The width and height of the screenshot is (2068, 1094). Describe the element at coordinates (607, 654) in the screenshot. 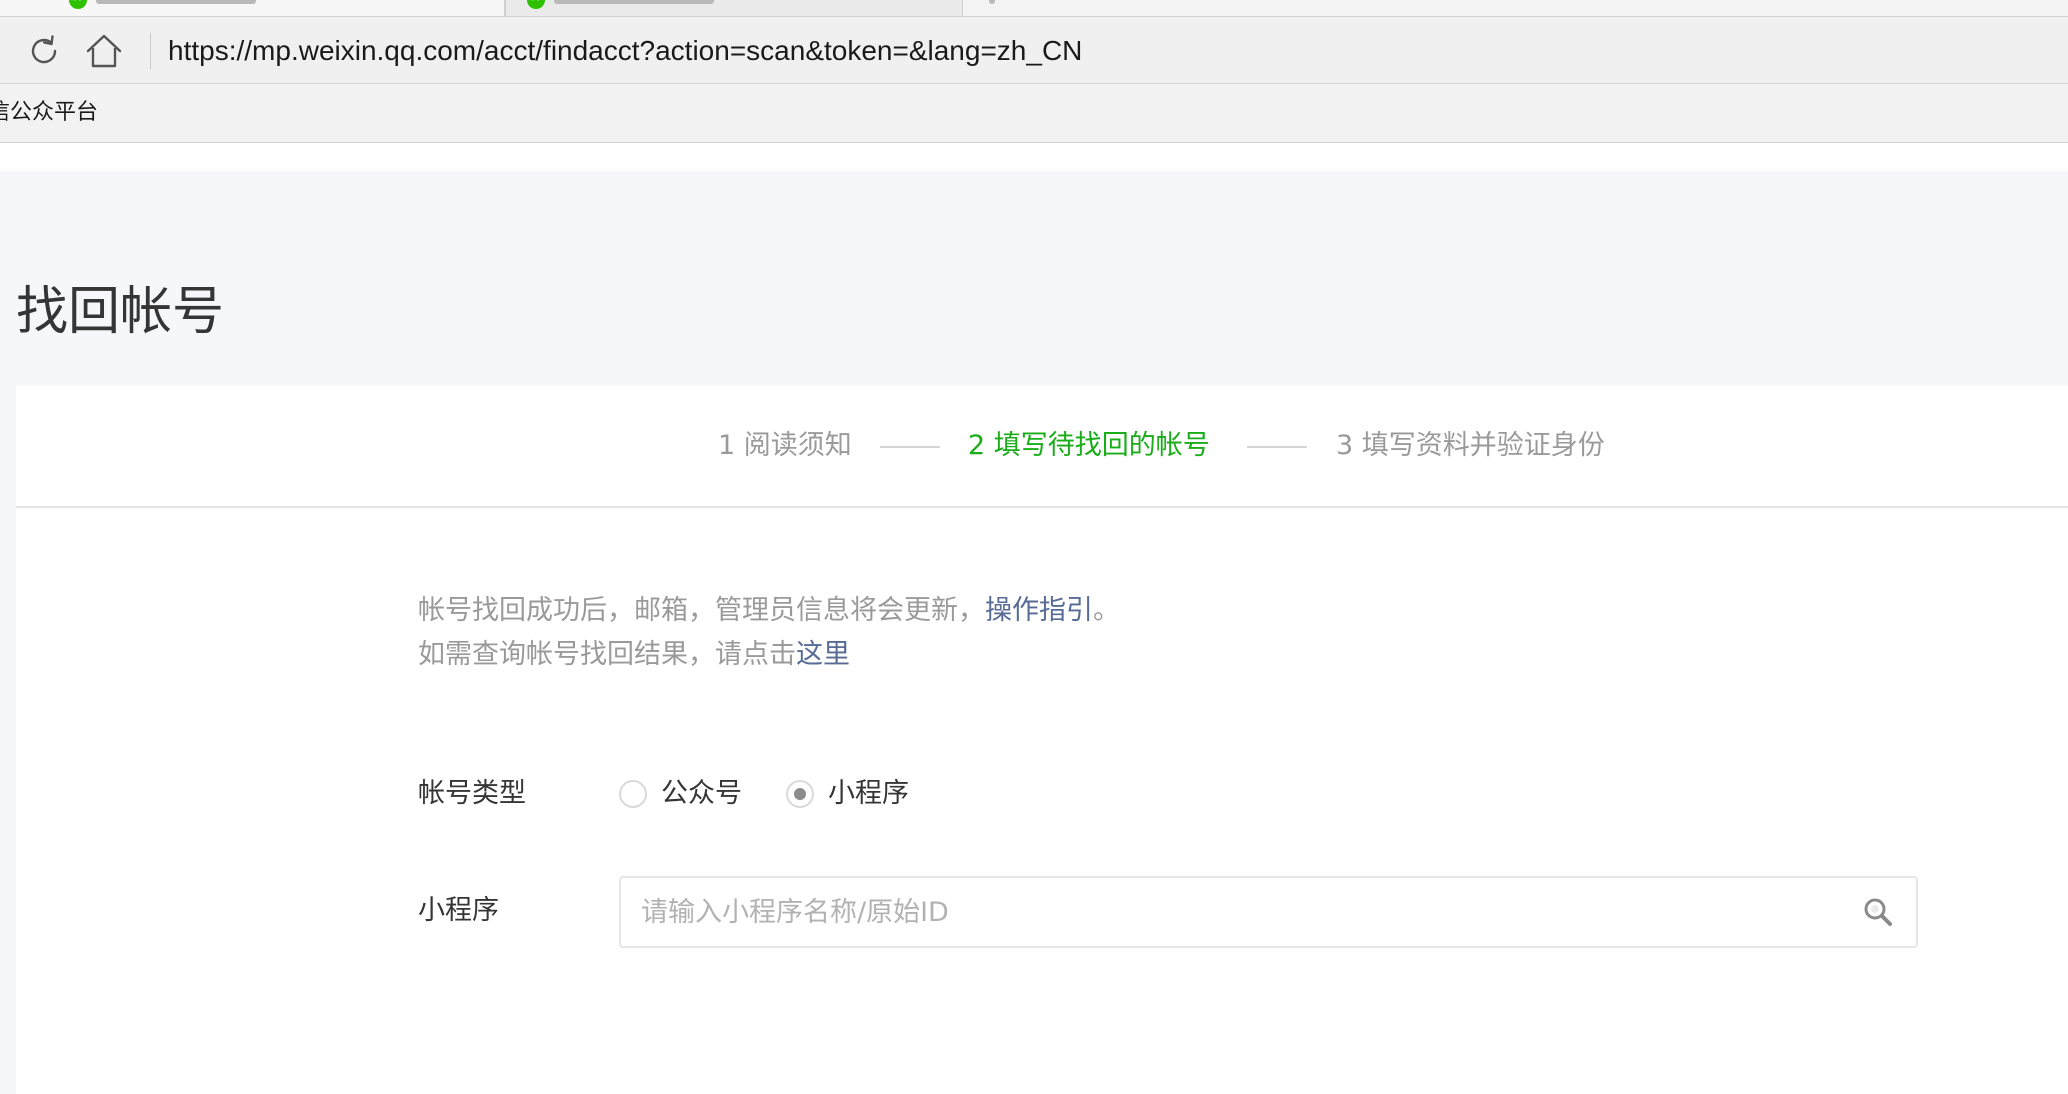

I see `notice-line-2-text: 如需查询帐号找回结果，请点击` at that location.